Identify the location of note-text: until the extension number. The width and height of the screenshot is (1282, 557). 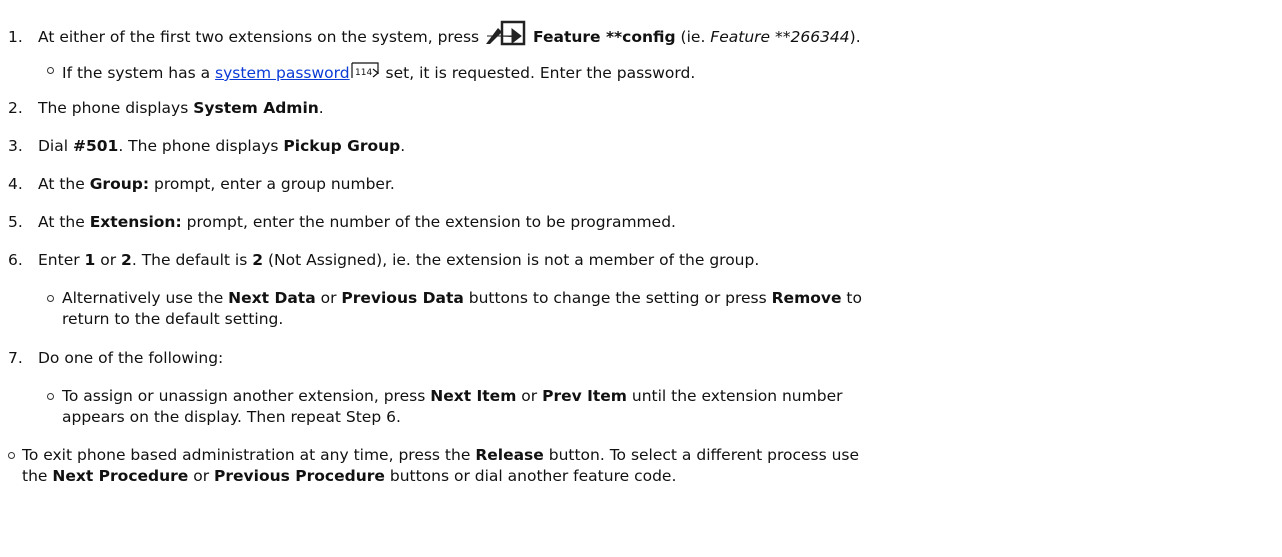
(734, 396).